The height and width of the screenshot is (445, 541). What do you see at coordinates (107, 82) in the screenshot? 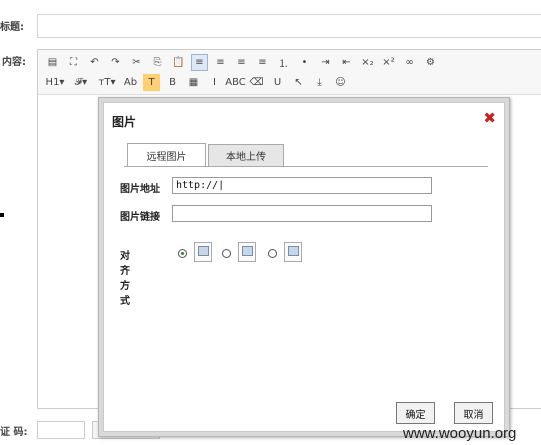
I see `font-size-icon: тT▾` at bounding box center [107, 82].